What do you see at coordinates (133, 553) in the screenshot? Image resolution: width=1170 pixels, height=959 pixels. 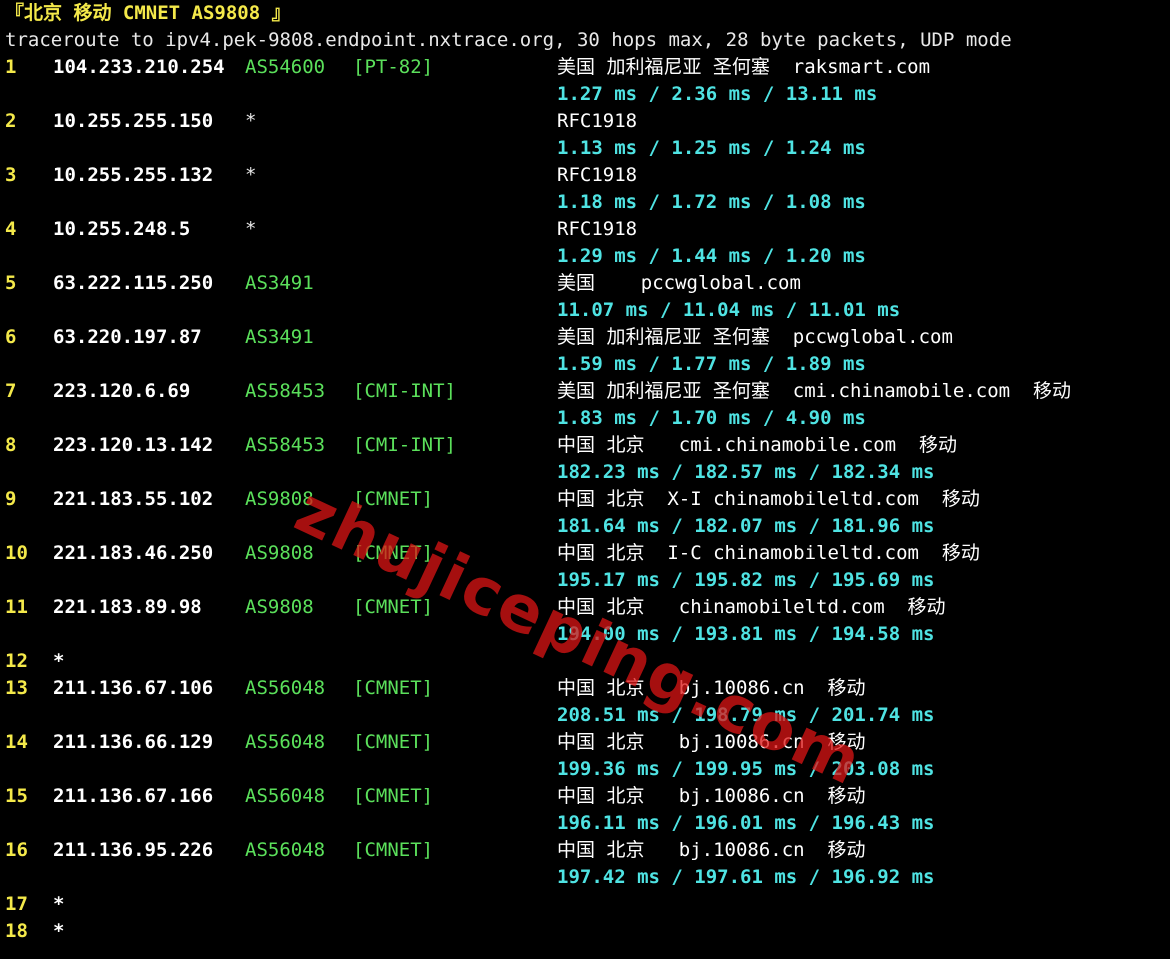 I see `hop-ip: 221.183.46.250` at bounding box center [133, 553].